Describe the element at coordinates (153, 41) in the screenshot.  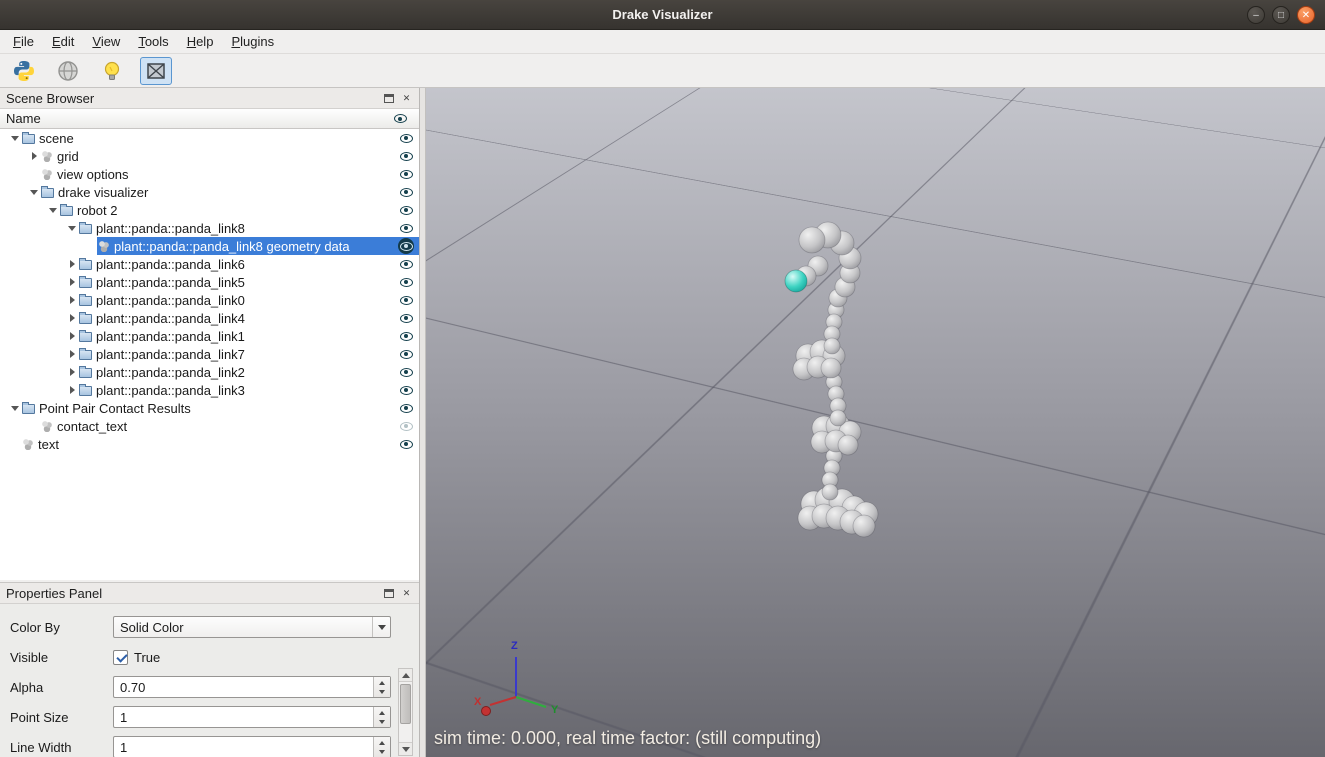
I see `menu-tools: Tools` at that location.